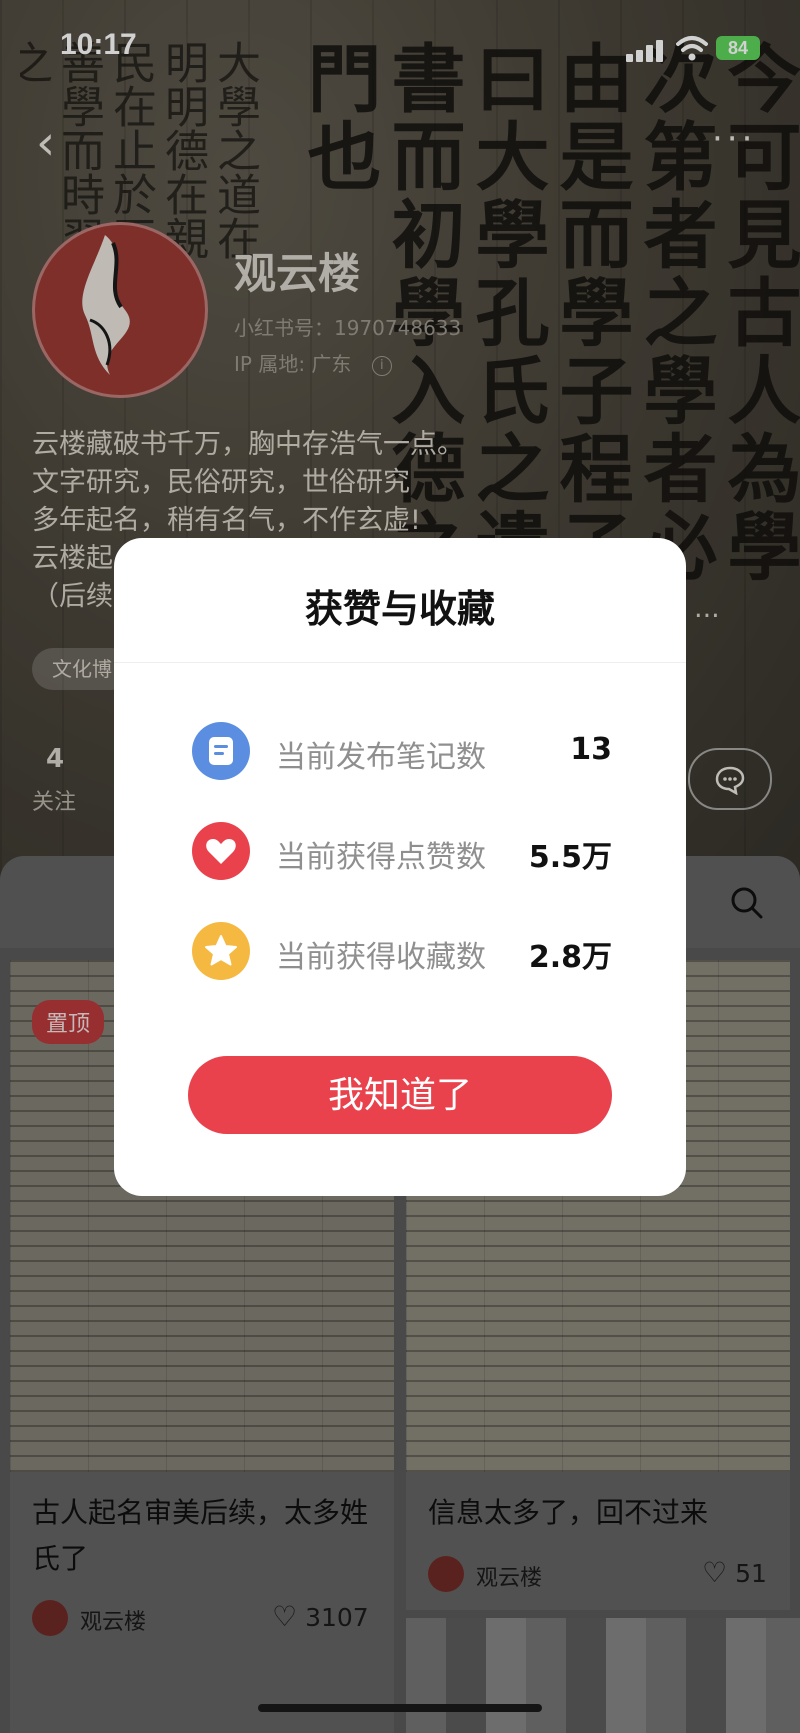 The height and width of the screenshot is (1733, 800). What do you see at coordinates (400, 662) in the screenshot?
I see `modal-divider` at bounding box center [400, 662].